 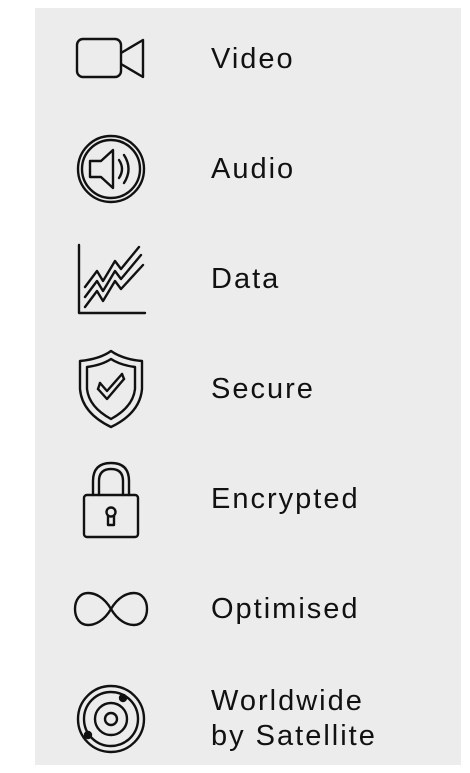 What do you see at coordinates (111, 59) in the screenshot?
I see `video-camera-icon` at bounding box center [111, 59].